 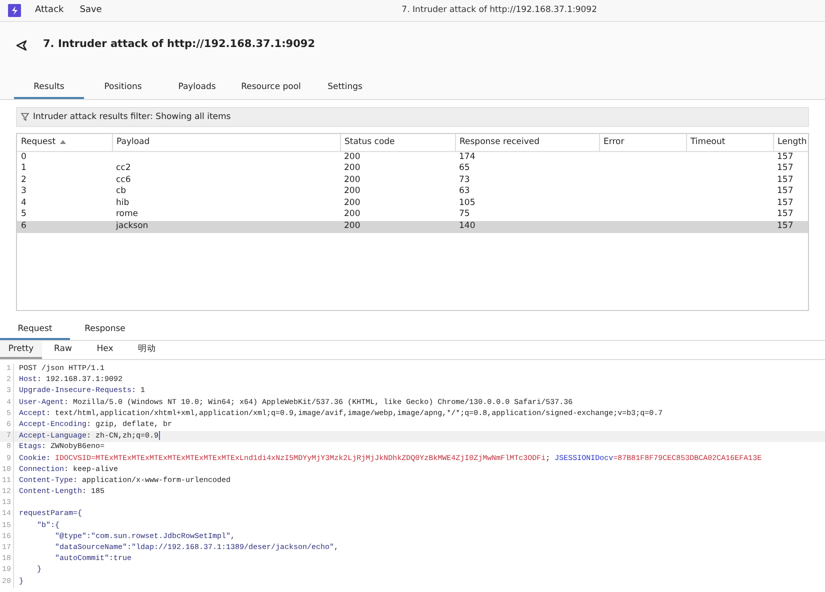 I want to click on table-cell: cb, so click(x=121, y=191).